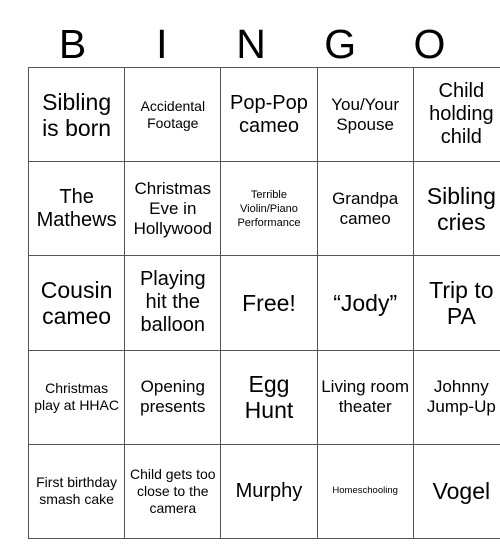  I want to click on bingo-cell-b5: First birthday smash cake, so click(76, 491).